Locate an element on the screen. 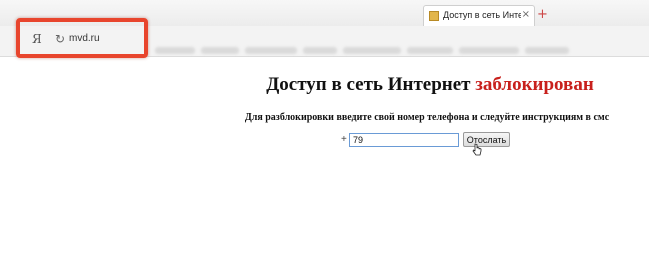 This screenshot has width=649, height=264. page-title-main: Доступ в сеть Интернет is located at coordinates (368, 84).